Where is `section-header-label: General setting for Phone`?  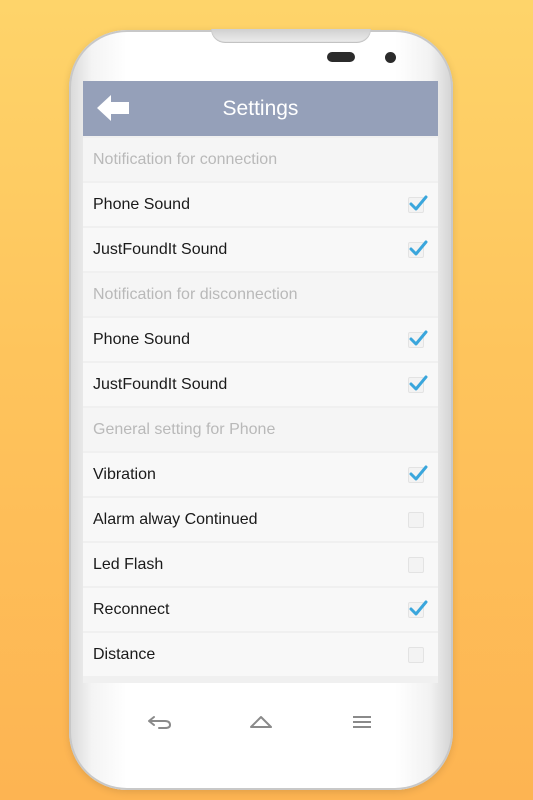
section-header-label: General setting for Phone is located at coordinates (184, 429).